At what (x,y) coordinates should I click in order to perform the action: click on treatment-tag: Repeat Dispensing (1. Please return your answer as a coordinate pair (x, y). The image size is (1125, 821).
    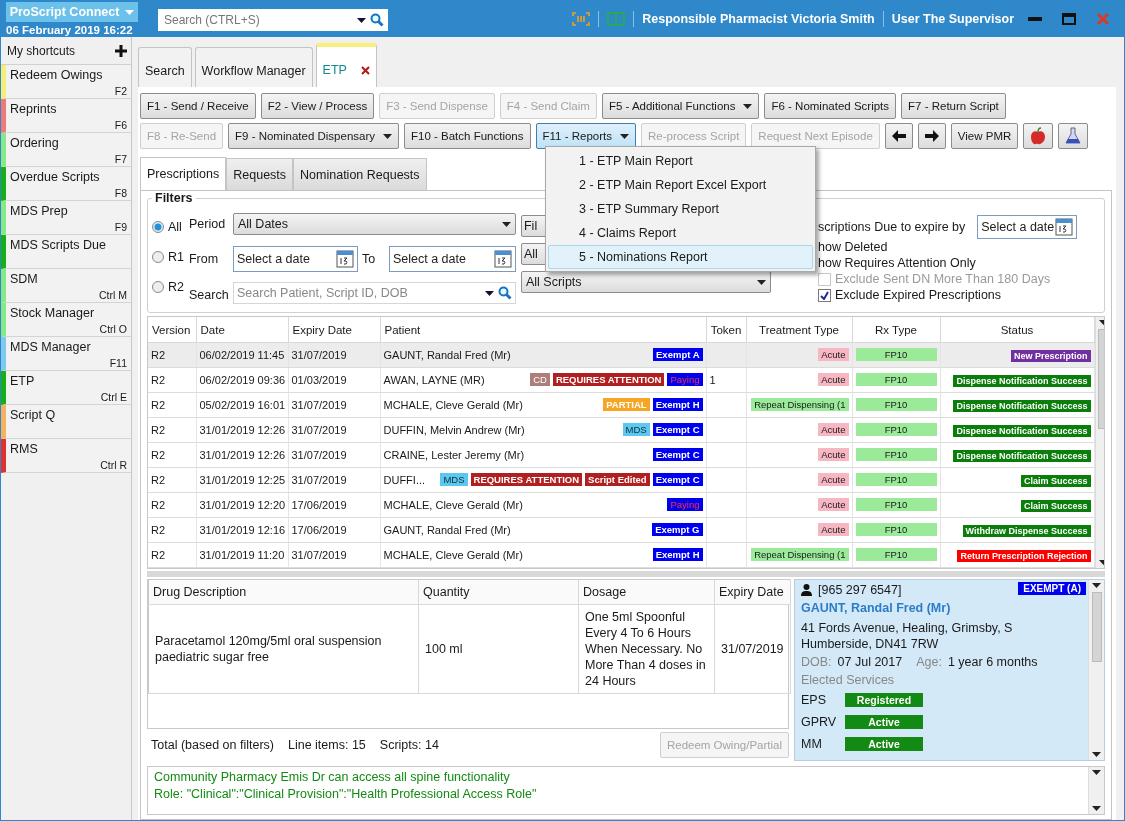
    Looking at the image, I should click on (800, 555).